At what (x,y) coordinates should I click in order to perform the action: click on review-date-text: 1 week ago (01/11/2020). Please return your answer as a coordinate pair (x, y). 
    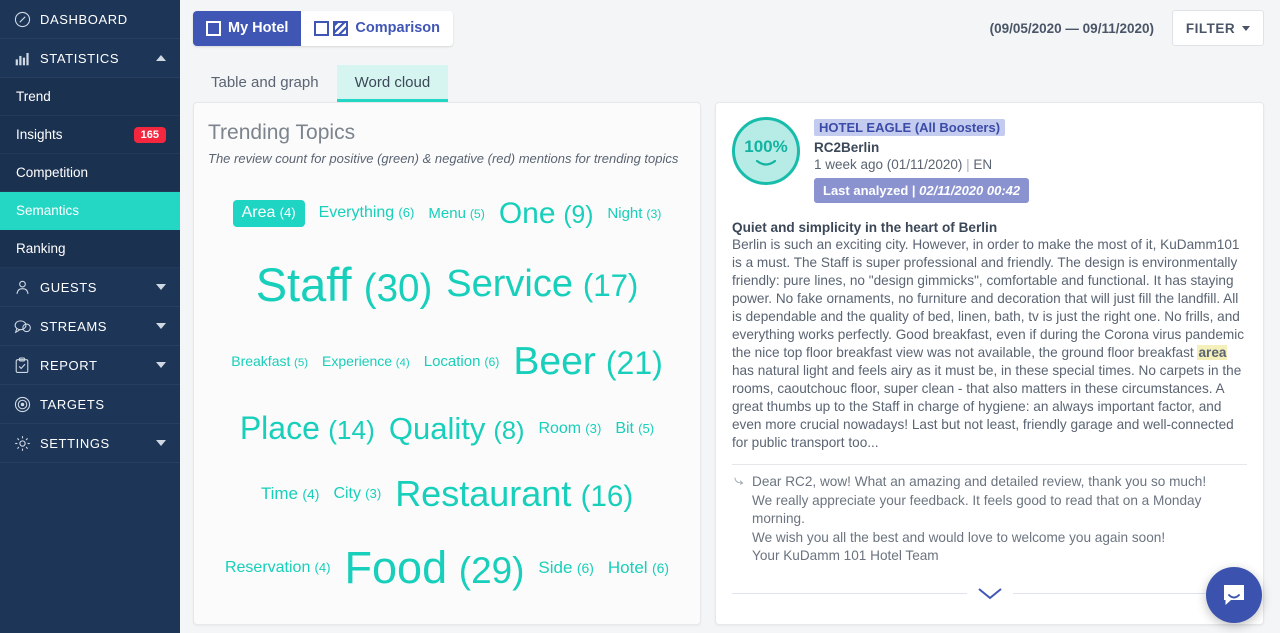
    Looking at the image, I should click on (888, 164).